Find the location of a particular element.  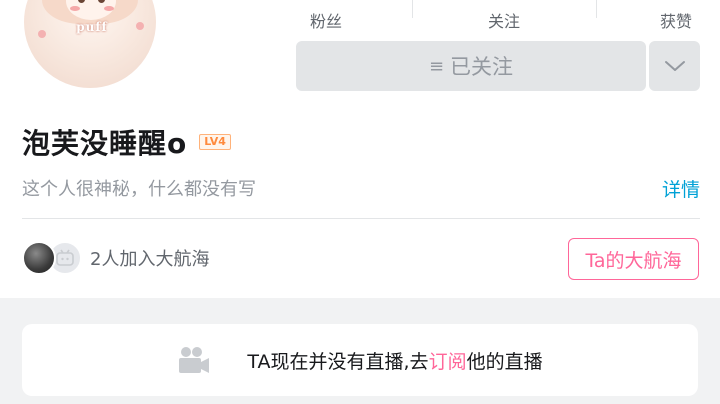

camera-icon is located at coordinates (194, 360).